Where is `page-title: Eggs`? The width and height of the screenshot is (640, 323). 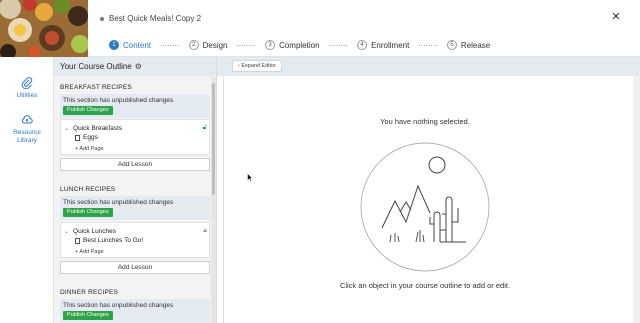 page-title: Eggs is located at coordinates (90, 137).